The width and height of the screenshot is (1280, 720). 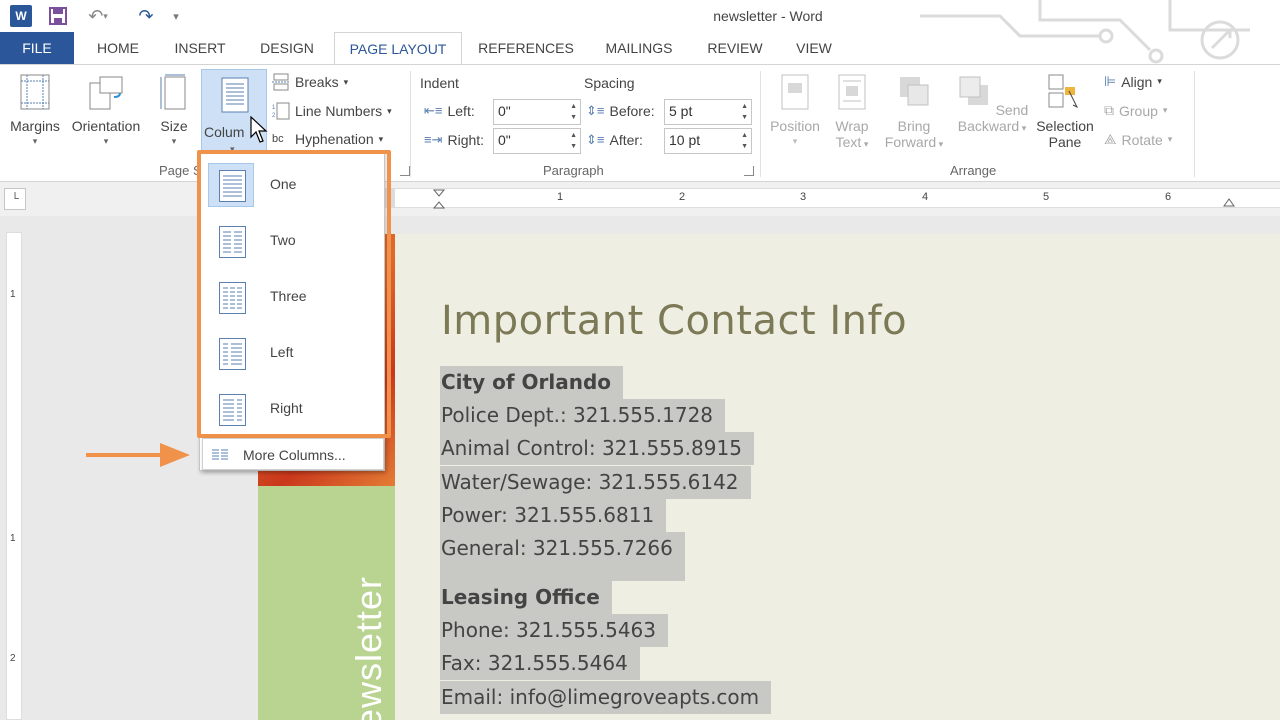 I want to click on indent-left-icon: ⇤≡, so click(x=433, y=110).